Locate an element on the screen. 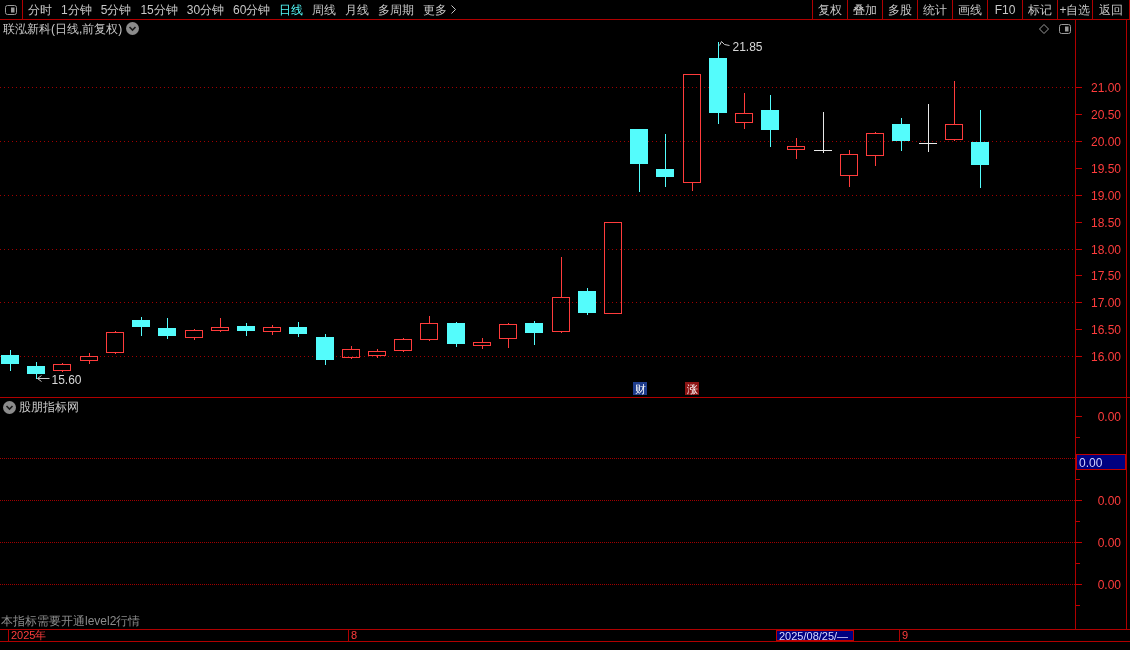 This screenshot has height=650, width=1130. period-tab: 60分钟 is located at coordinates (252, 9).